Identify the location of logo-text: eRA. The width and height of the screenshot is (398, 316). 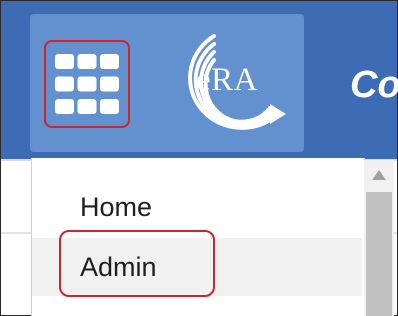
(227, 80).